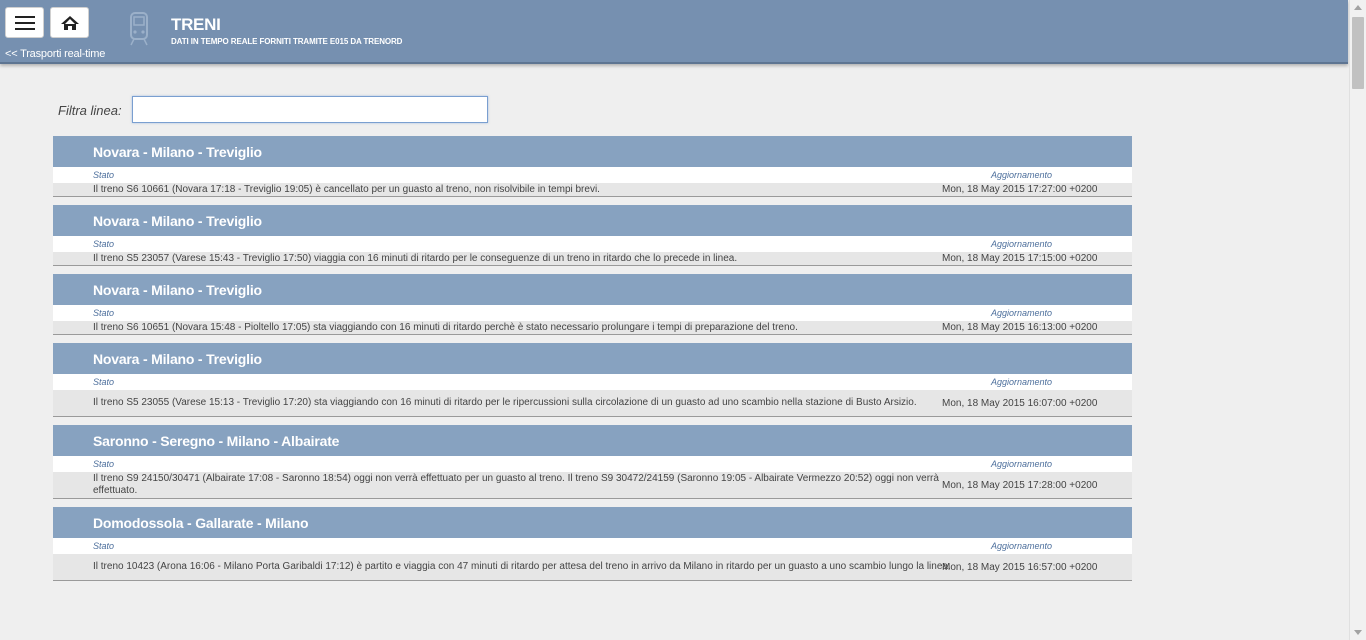  Describe the element at coordinates (1020, 258) in the screenshot. I see `update-time: Mon, 18 May 2015 17:15:00 +0200` at that location.